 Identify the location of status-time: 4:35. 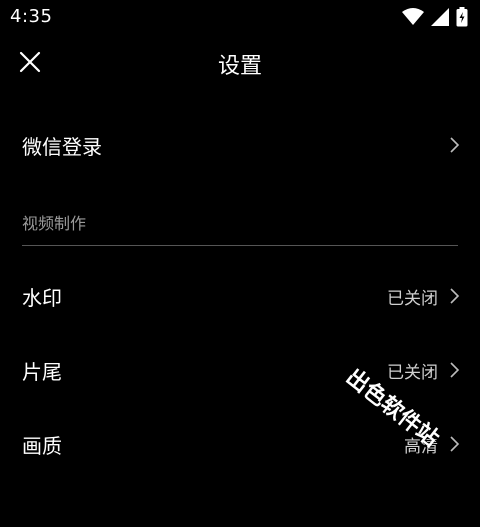
(31, 16).